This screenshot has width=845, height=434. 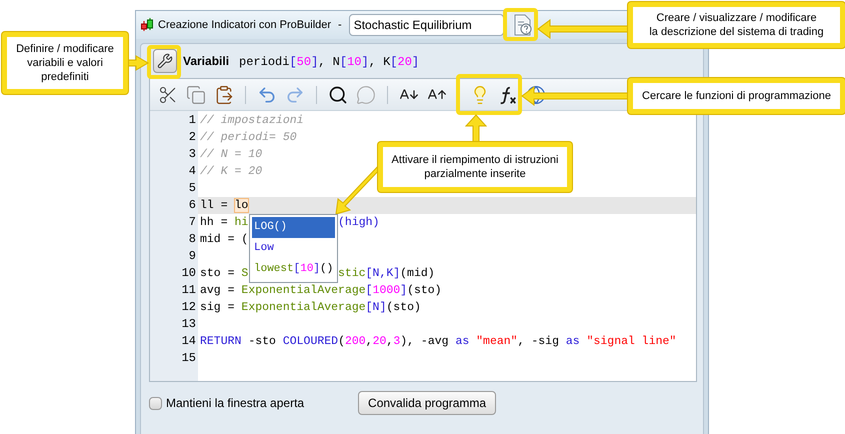 I want to click on code-text: // K = 20, so click(x=231, y=171).